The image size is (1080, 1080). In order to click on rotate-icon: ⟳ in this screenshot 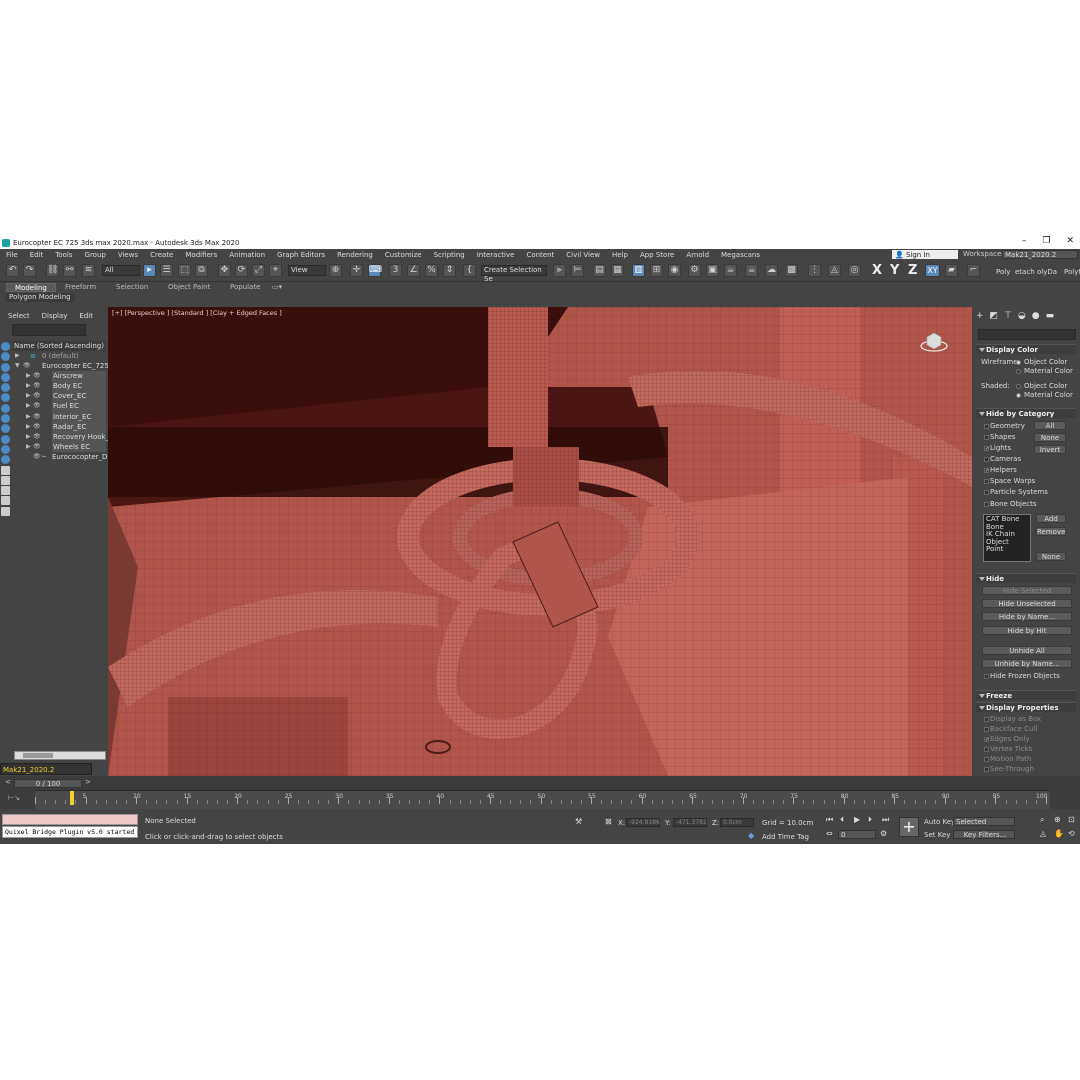, I will do `click(241, 270)`.